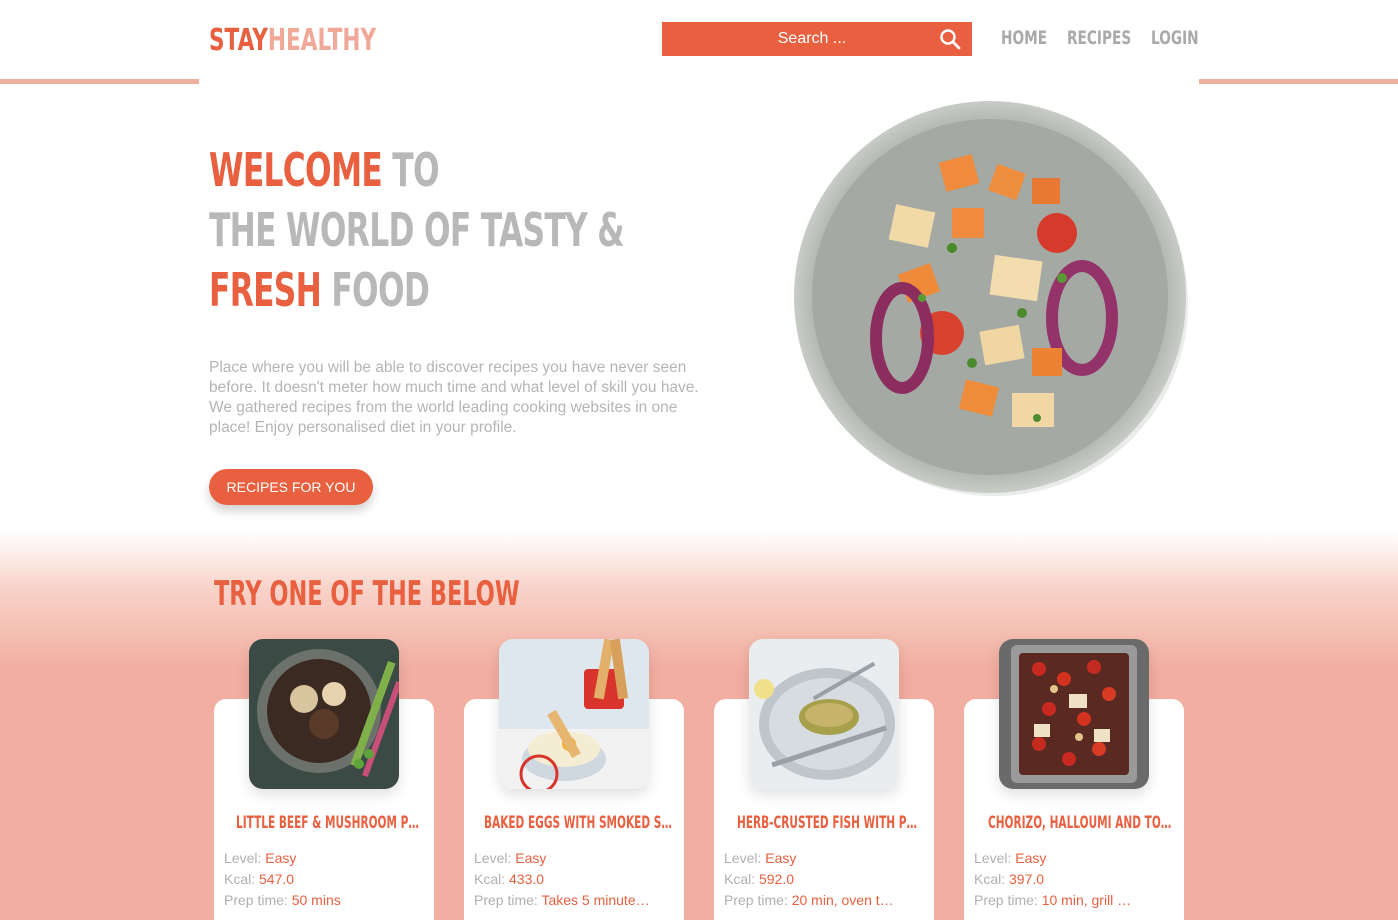  Describe the element at coordinates (1027, 879) in the screenshot. I see `kcal-value: 397.0` at that location.